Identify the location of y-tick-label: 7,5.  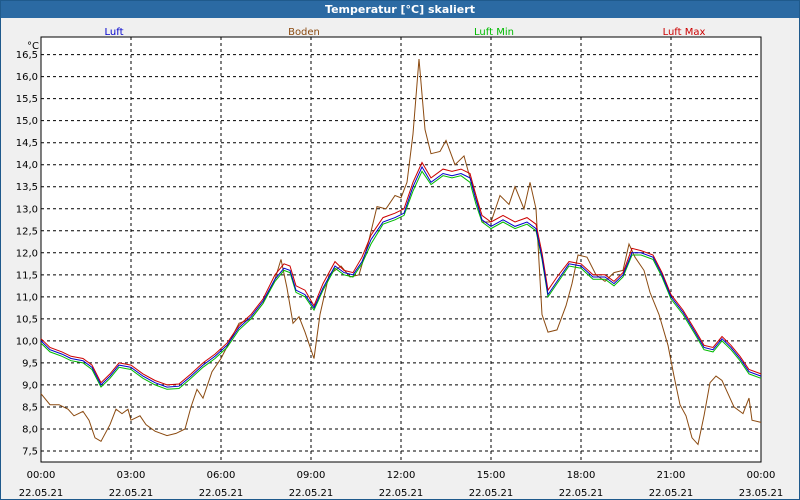
(30, 451).